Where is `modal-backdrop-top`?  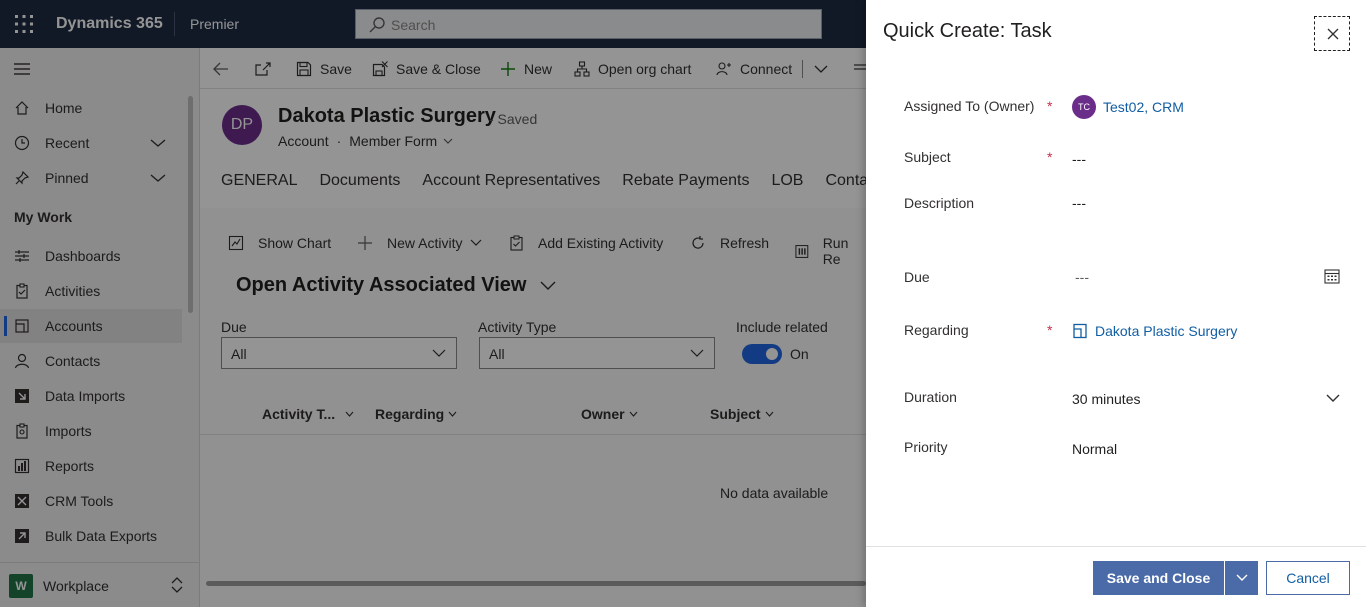 modal-backdrop-top is located at coordinates (433, 24).